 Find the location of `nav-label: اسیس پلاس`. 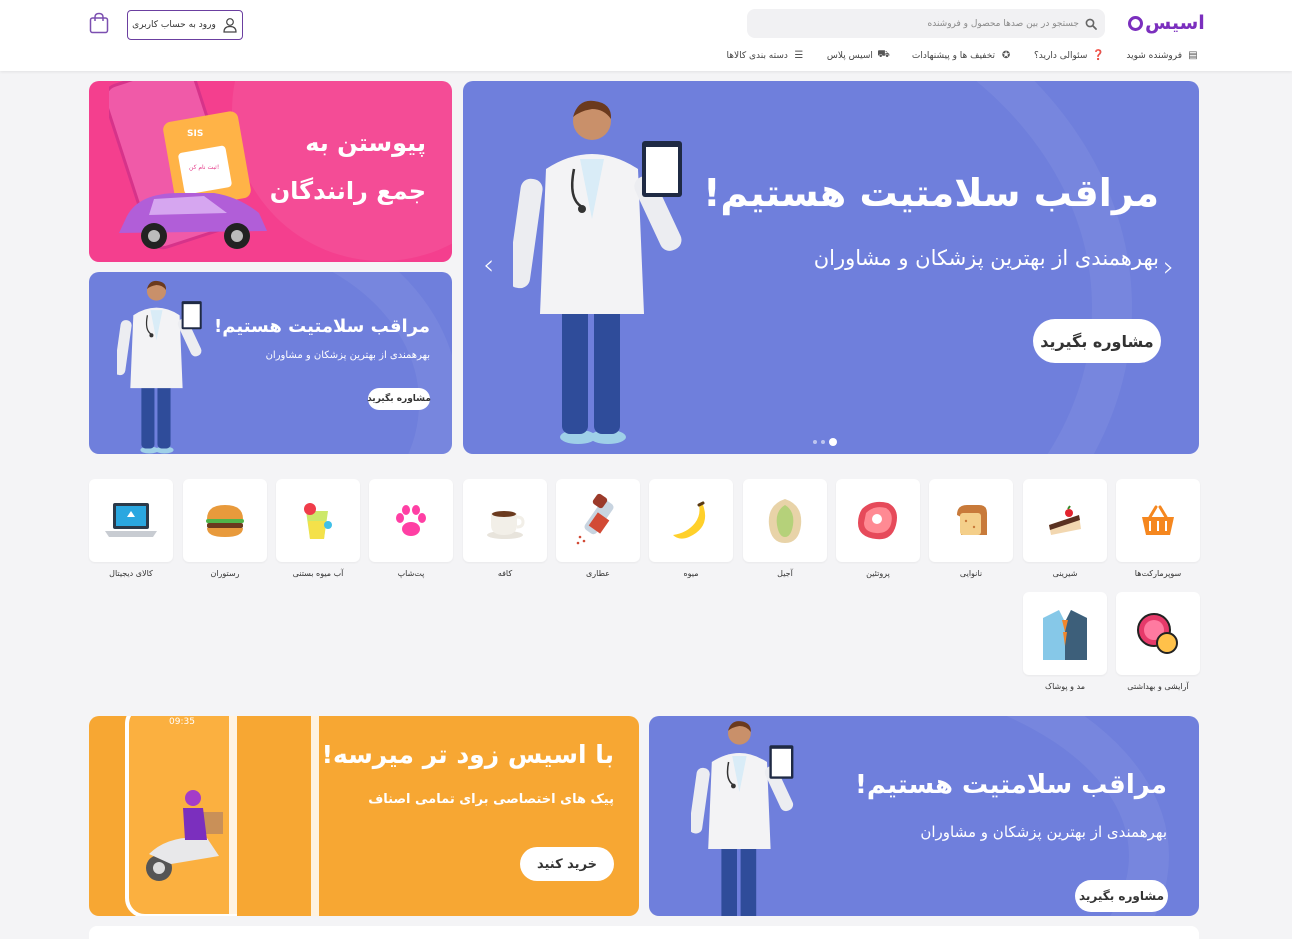

nav-label: اسیس پلاس is located at coordinates (849, 55).